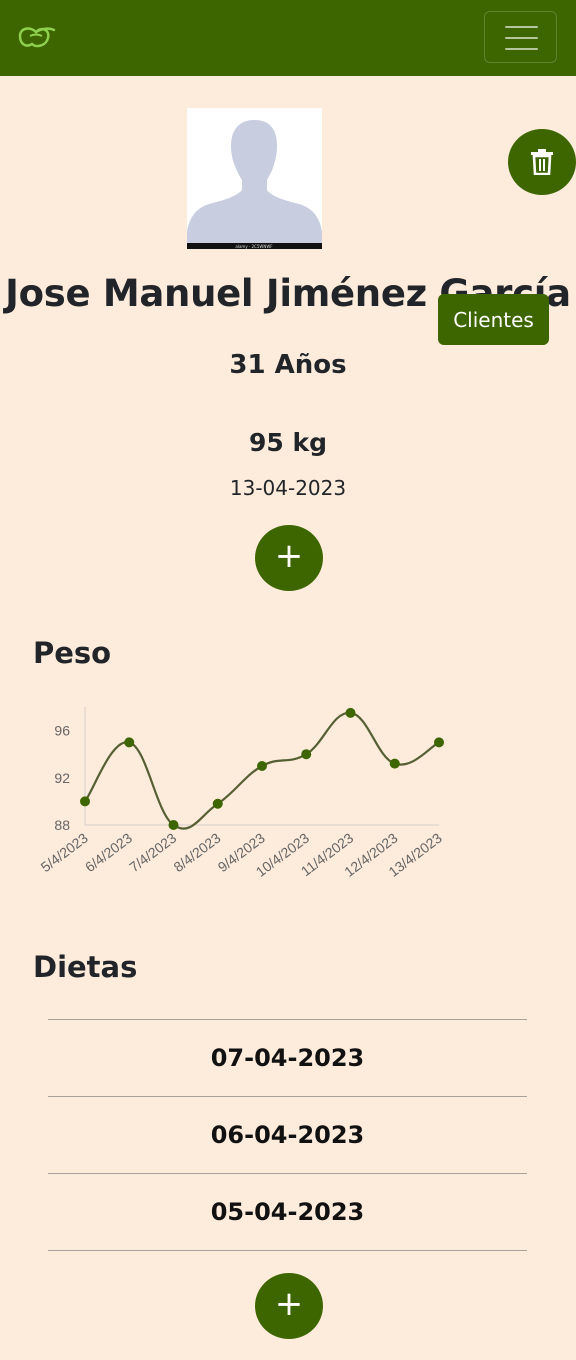  I want to click on diets-section-title: Dietas, so click(85, 967).